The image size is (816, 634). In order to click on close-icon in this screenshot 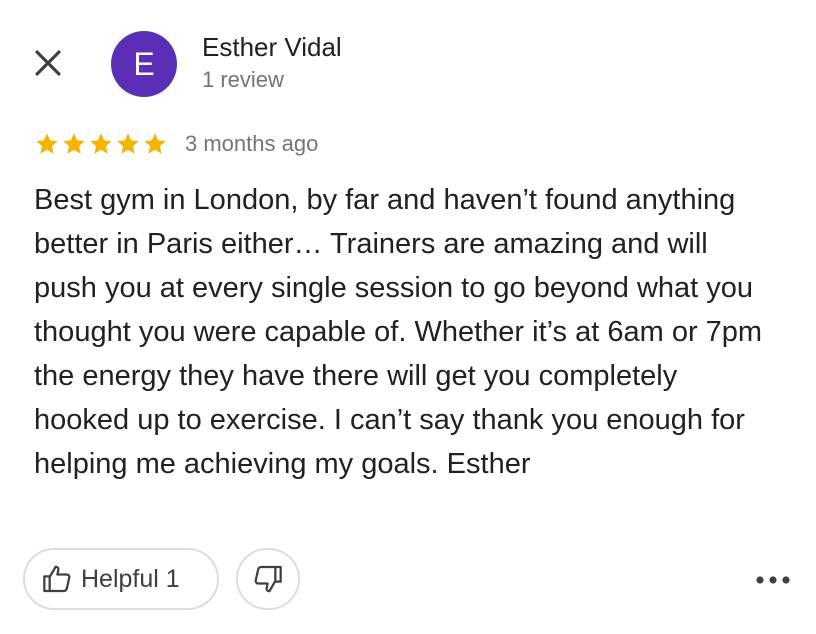, I will do `click(48, 63)`.